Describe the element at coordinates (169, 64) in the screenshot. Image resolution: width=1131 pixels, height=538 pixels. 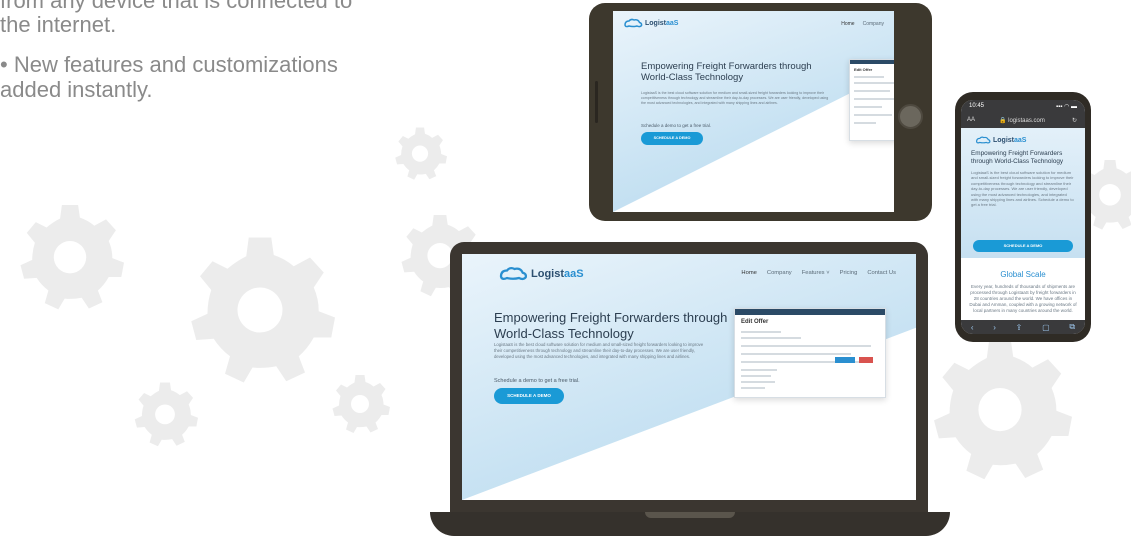
I see `copy-line: • New features and customizations` at that location.